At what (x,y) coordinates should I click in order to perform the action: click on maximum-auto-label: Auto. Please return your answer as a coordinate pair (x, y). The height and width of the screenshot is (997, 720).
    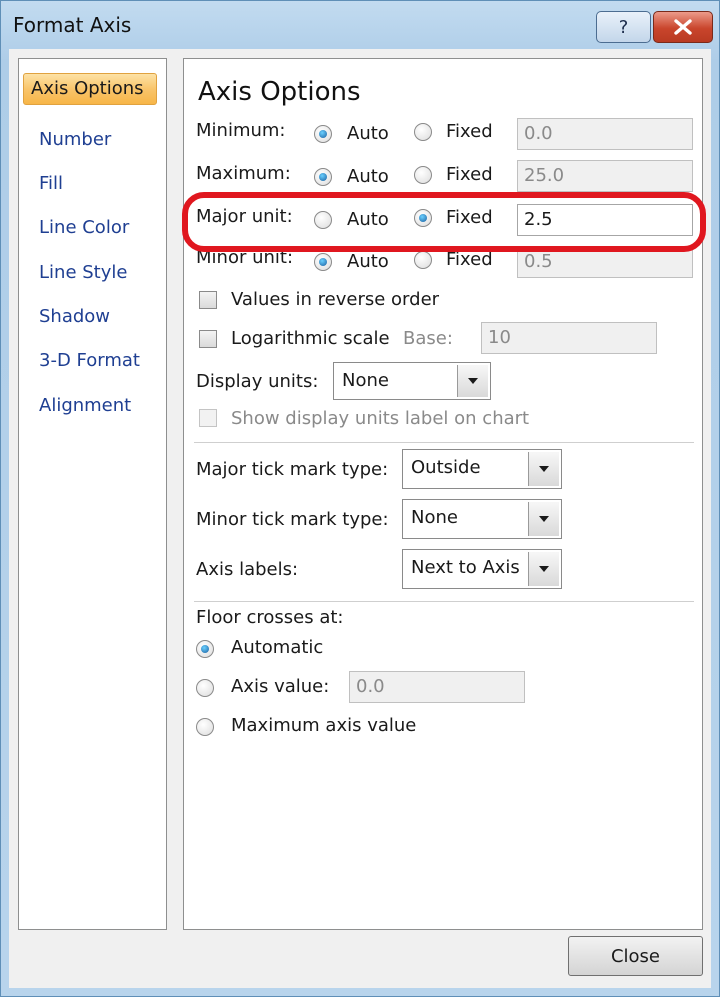
    Looking at the image, I should click on (368, 176).